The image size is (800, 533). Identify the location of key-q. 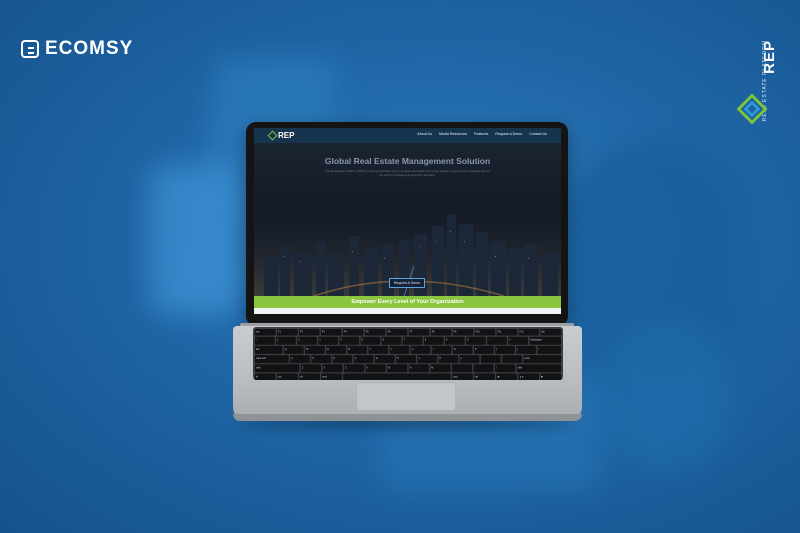
(294, 349).